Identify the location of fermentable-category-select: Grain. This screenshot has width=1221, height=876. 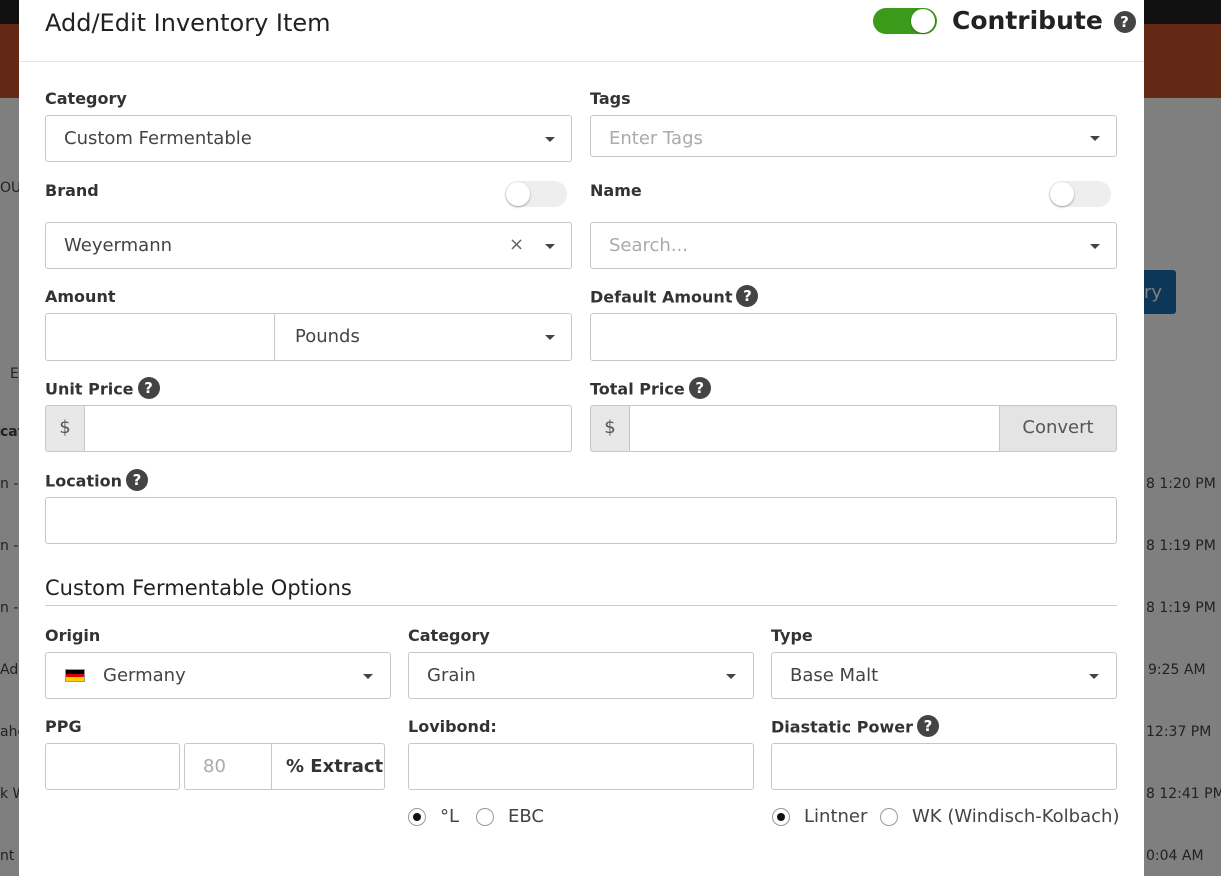
(581, 675).